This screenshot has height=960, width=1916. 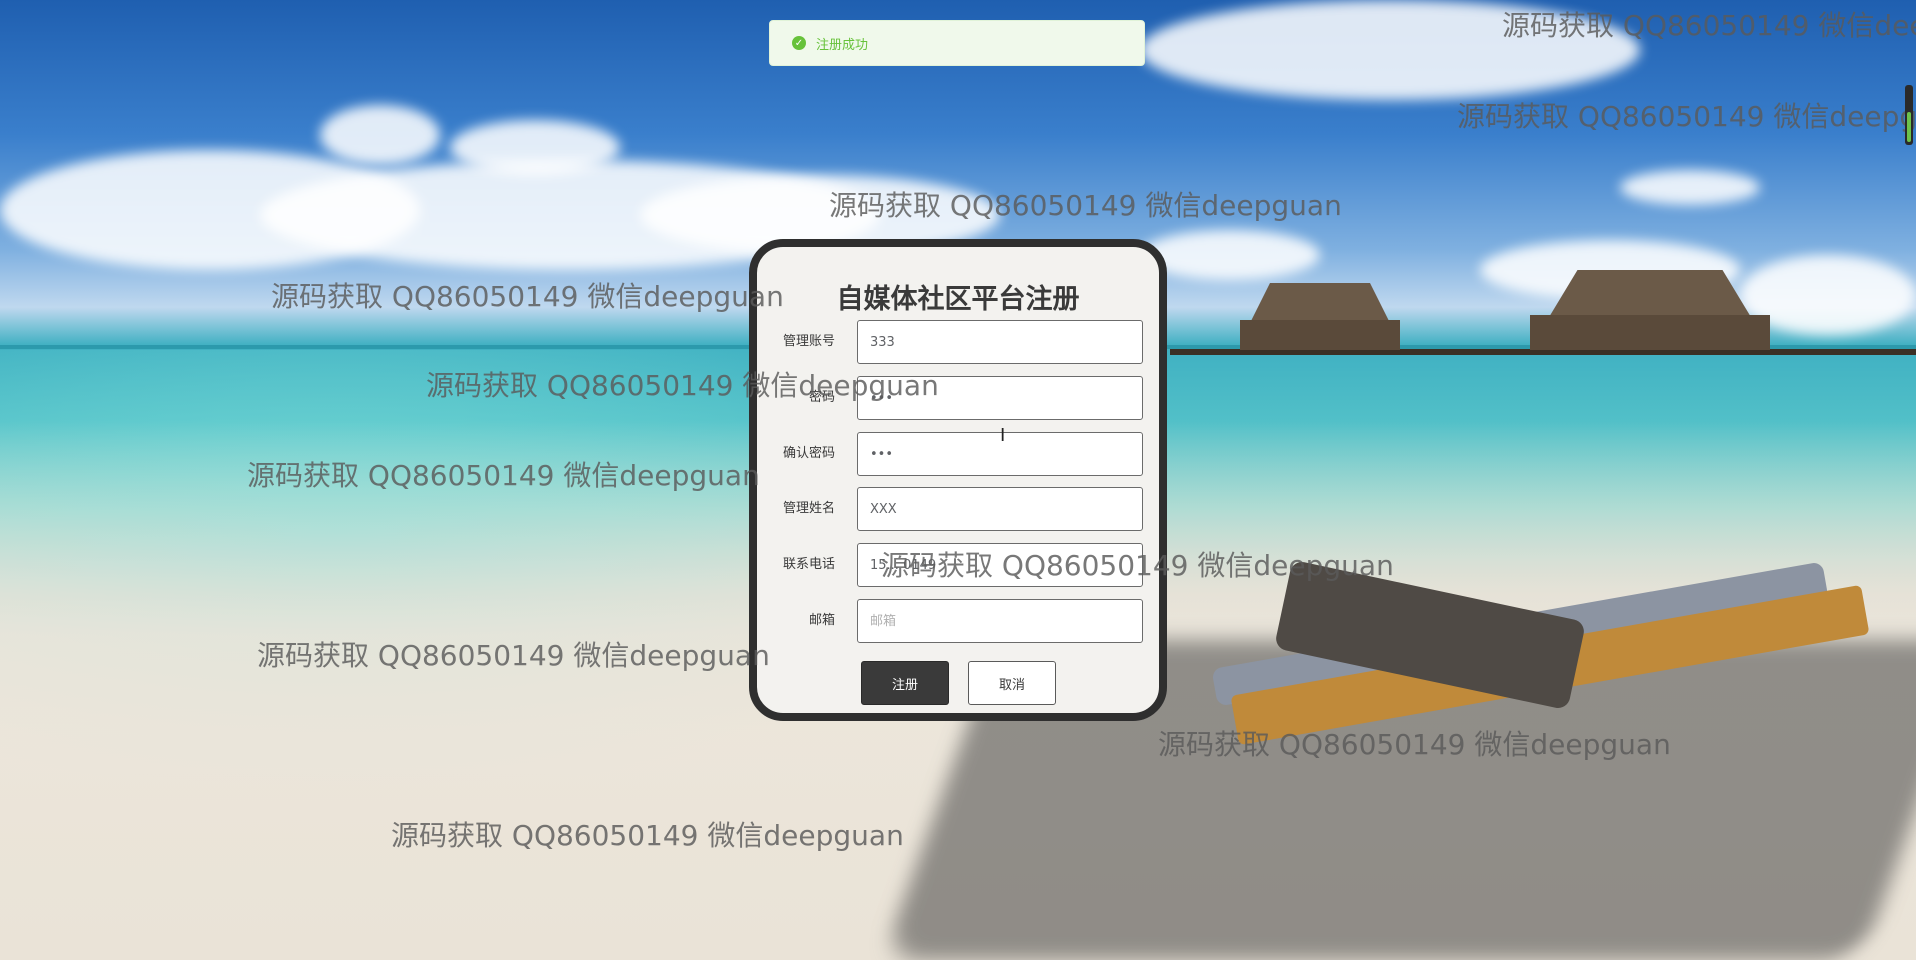 I want to click on name-label: 管理姓名, so click(x=808, y=508).